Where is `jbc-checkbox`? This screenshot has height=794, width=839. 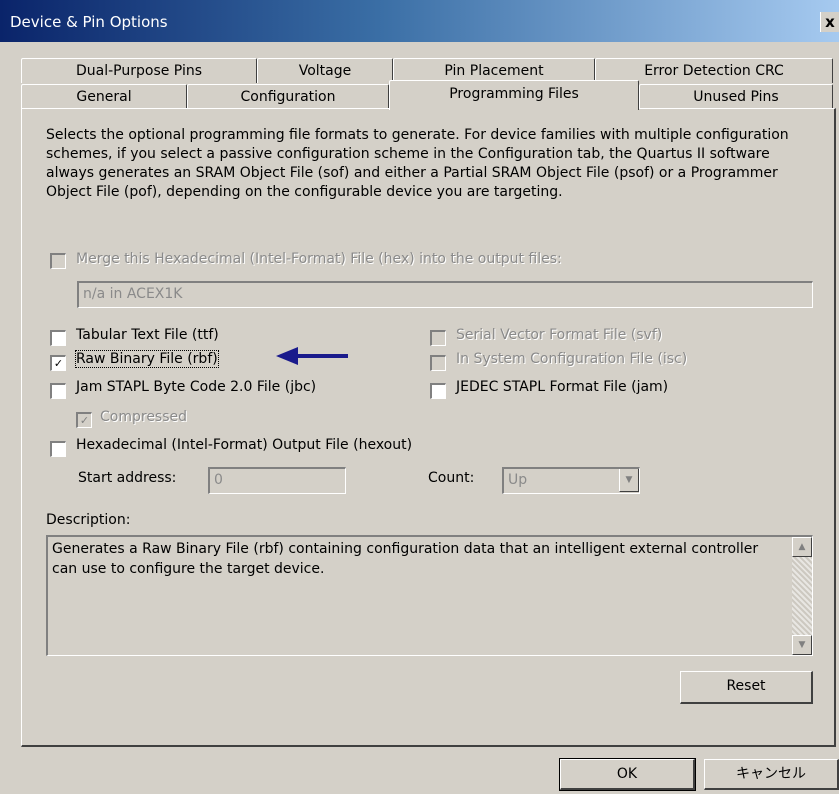
jbc-checkbox is located at coordinates (58, 391).